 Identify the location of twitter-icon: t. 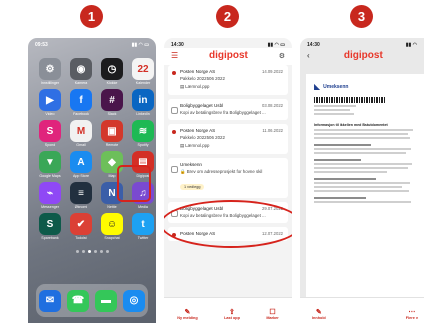
(143, 224).